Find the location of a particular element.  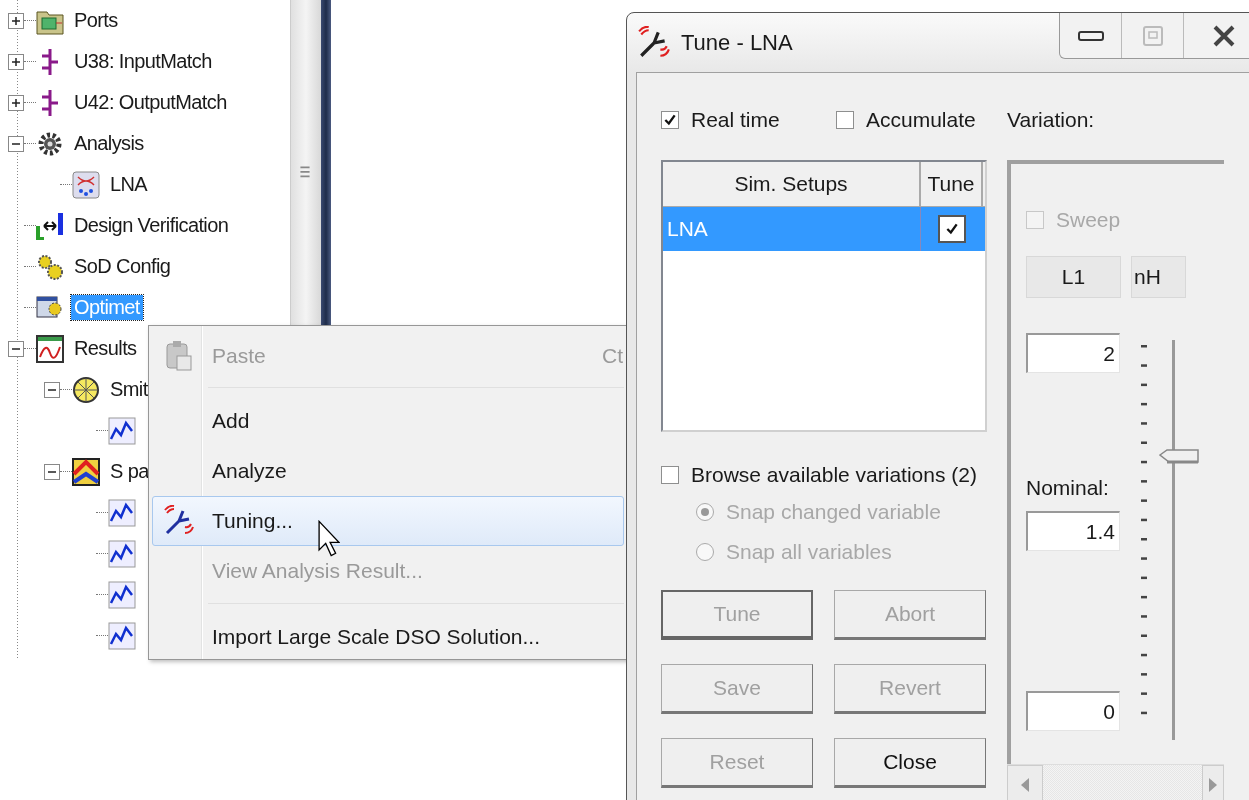

table-cell: LNA is located at coordinates (792, 229).